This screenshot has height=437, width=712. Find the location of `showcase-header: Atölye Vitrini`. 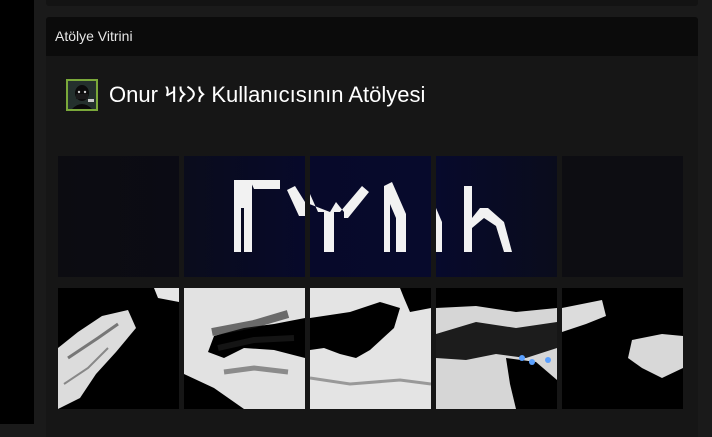

showcase-header: Atölye Vitrini is located at coordinates (372, 36).